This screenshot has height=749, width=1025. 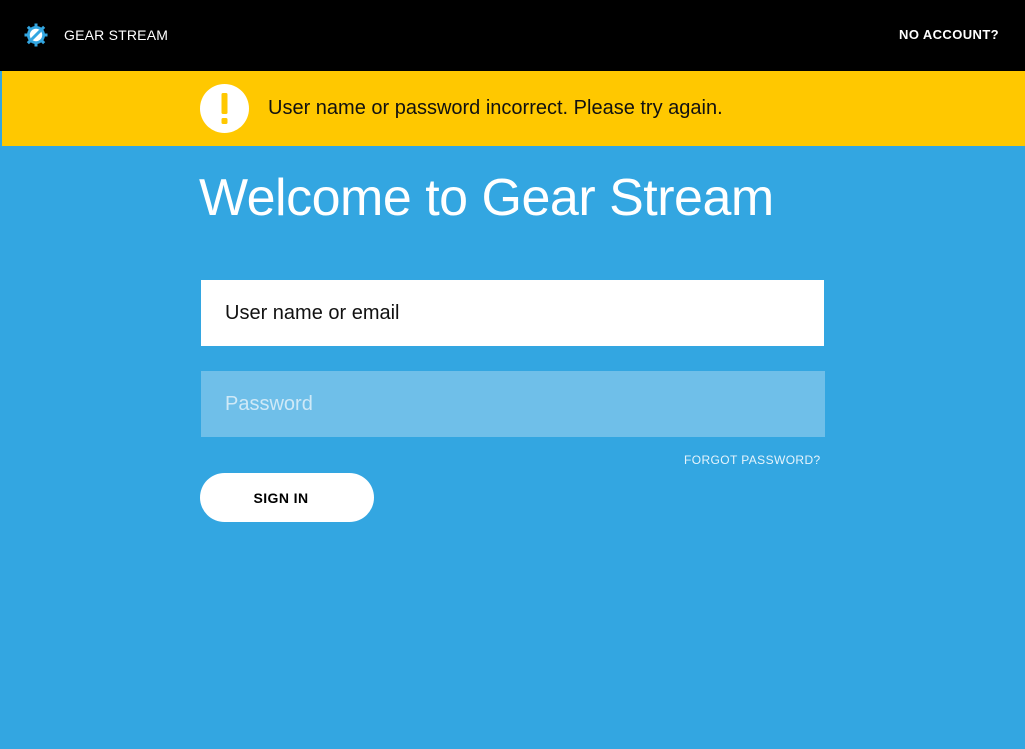 I want to click on no-account-link: NO ACCOUNT?, so click(x=949, y=34).